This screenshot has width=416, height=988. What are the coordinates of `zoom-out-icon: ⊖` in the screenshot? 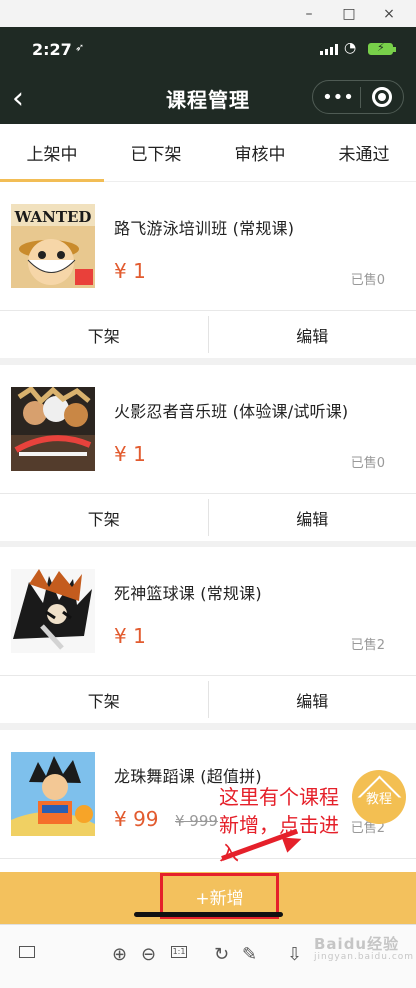 It's located at (148, 955).